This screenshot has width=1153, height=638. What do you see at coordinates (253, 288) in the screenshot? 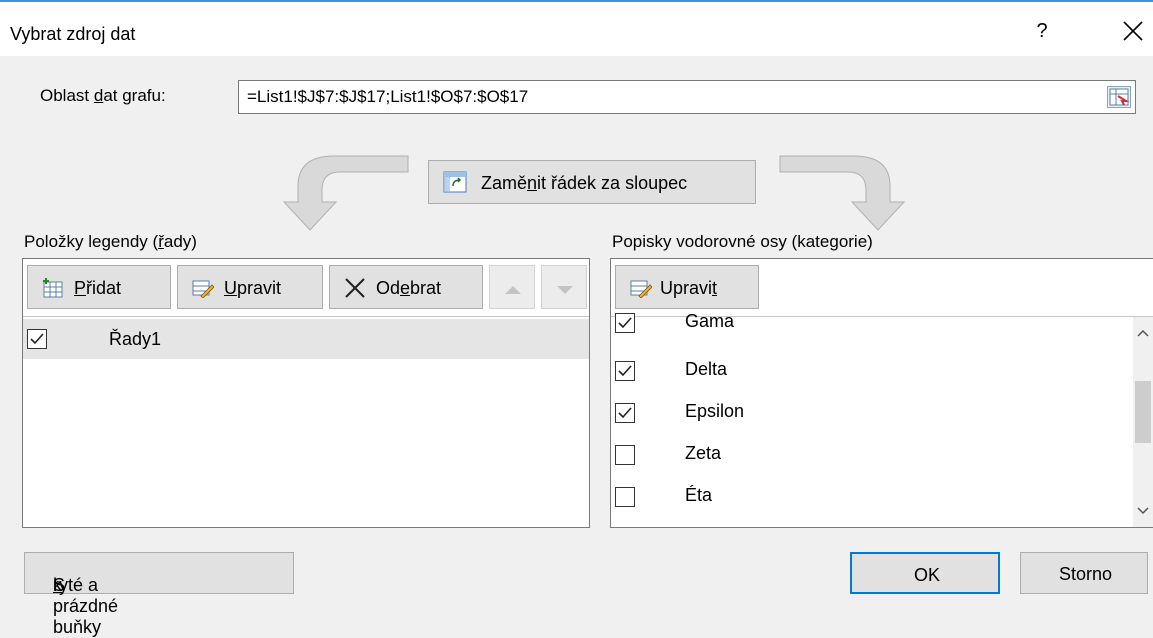
I see `edit-series-label: Upravit` at bounding box center [253, 288].